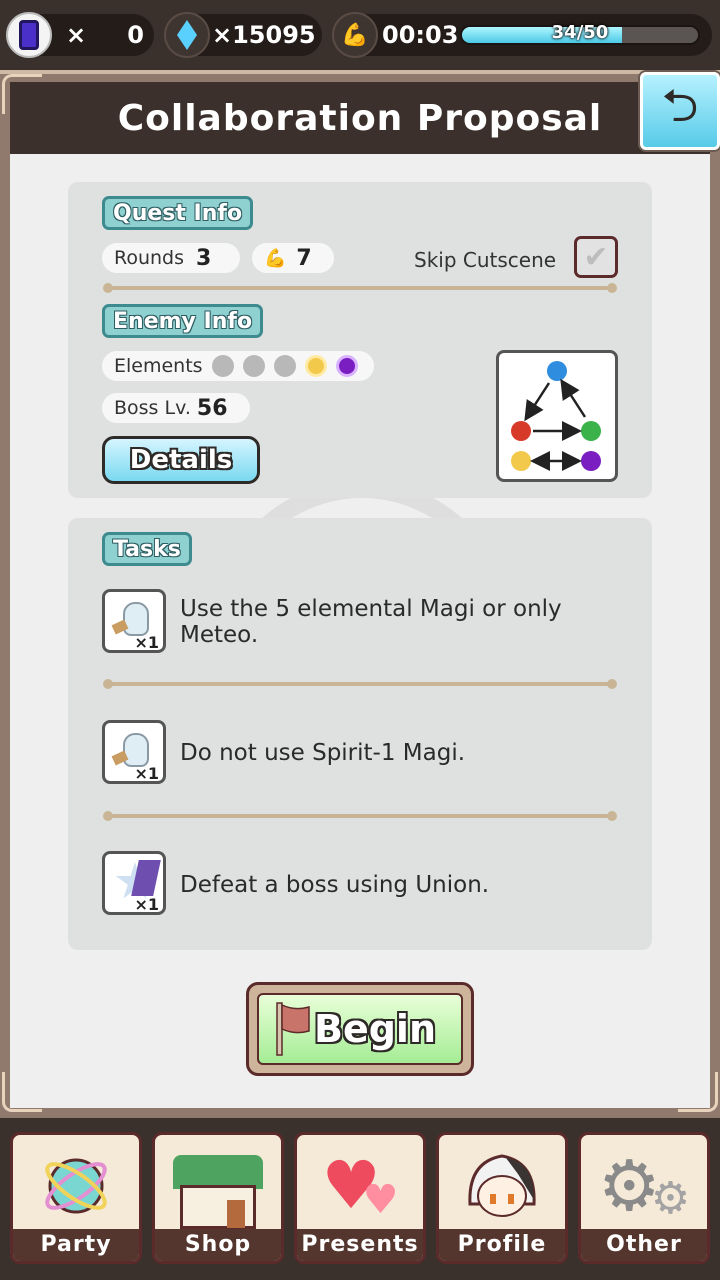  What do you see at coordinates (76, 1186) in the screenshot?
I see `party-orb-icon` at bounding box center [76, 1186].